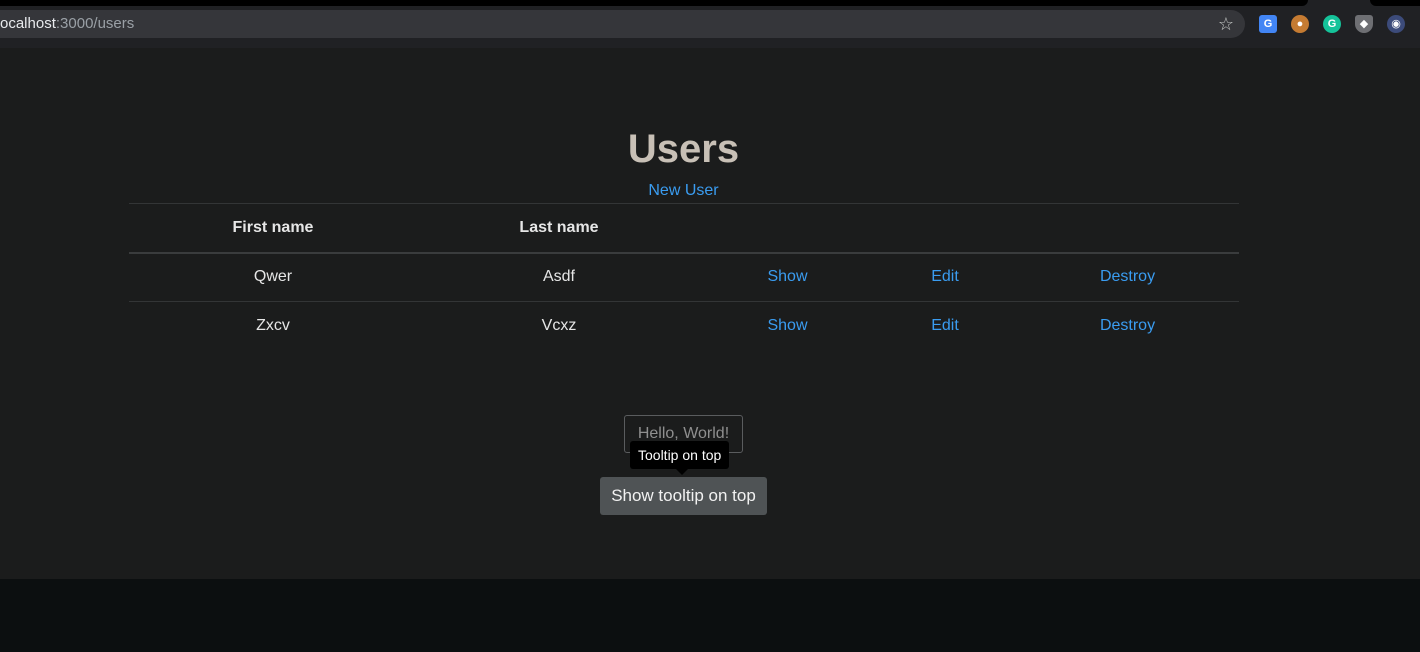 The height and width of the screenshot is (652, 1420). What do you see at coordinates (558, 277) in the screenshot?
I see `cell-last-name: Asdf` at bounding box center [558, 277].